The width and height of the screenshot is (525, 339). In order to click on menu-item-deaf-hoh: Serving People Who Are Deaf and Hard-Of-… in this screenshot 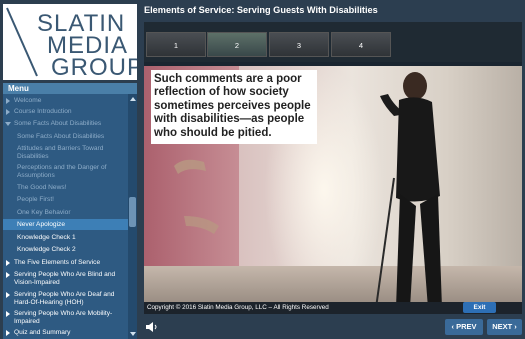, I will do `click(65, 298)`.